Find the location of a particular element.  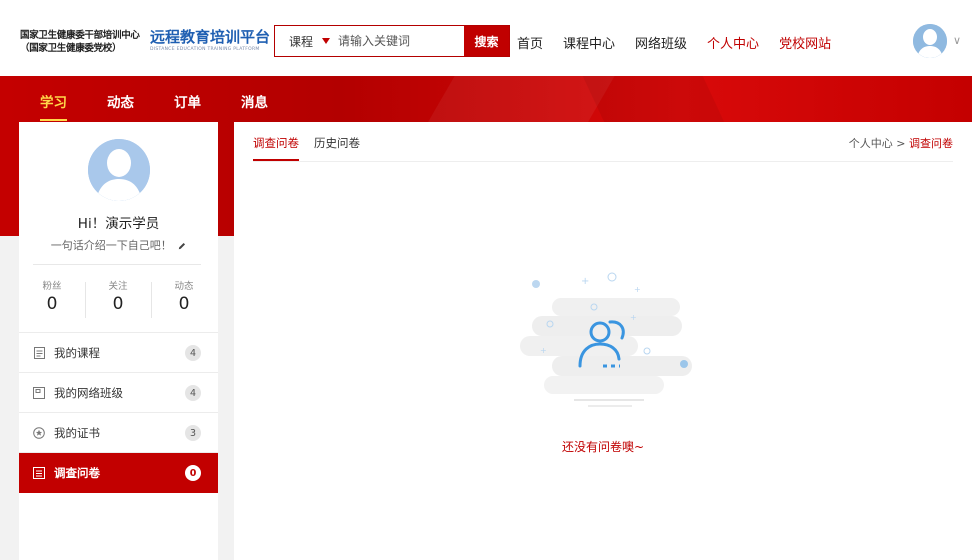

breadcrumb-parent: 个人中心 is located at coordinates (871, 143).